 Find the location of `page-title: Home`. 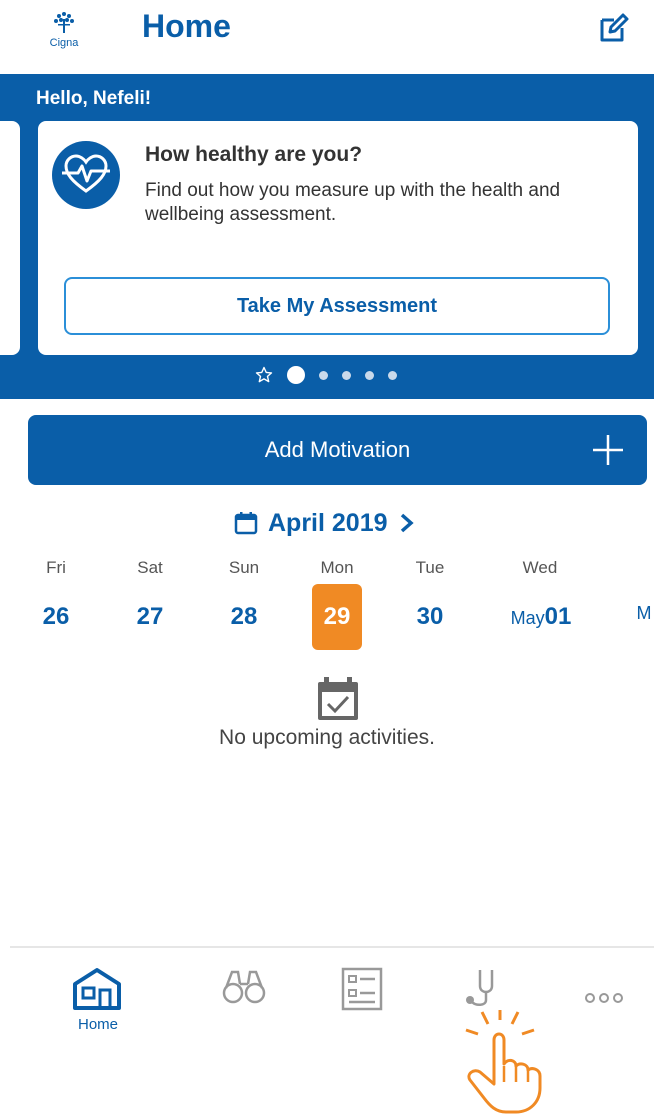

page-title: Home is located at coordinates (186, 26).